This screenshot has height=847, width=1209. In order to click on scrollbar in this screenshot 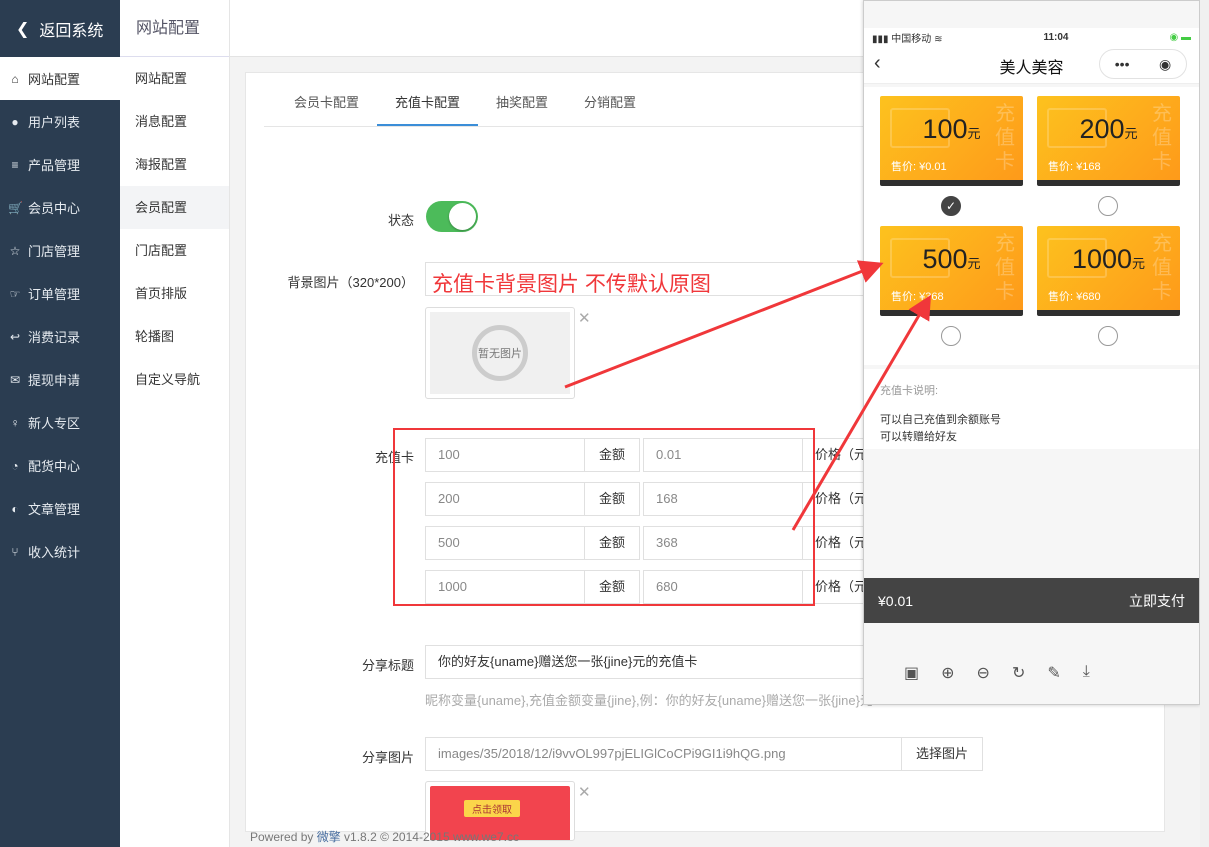, I will do `click(1204, 423)`.